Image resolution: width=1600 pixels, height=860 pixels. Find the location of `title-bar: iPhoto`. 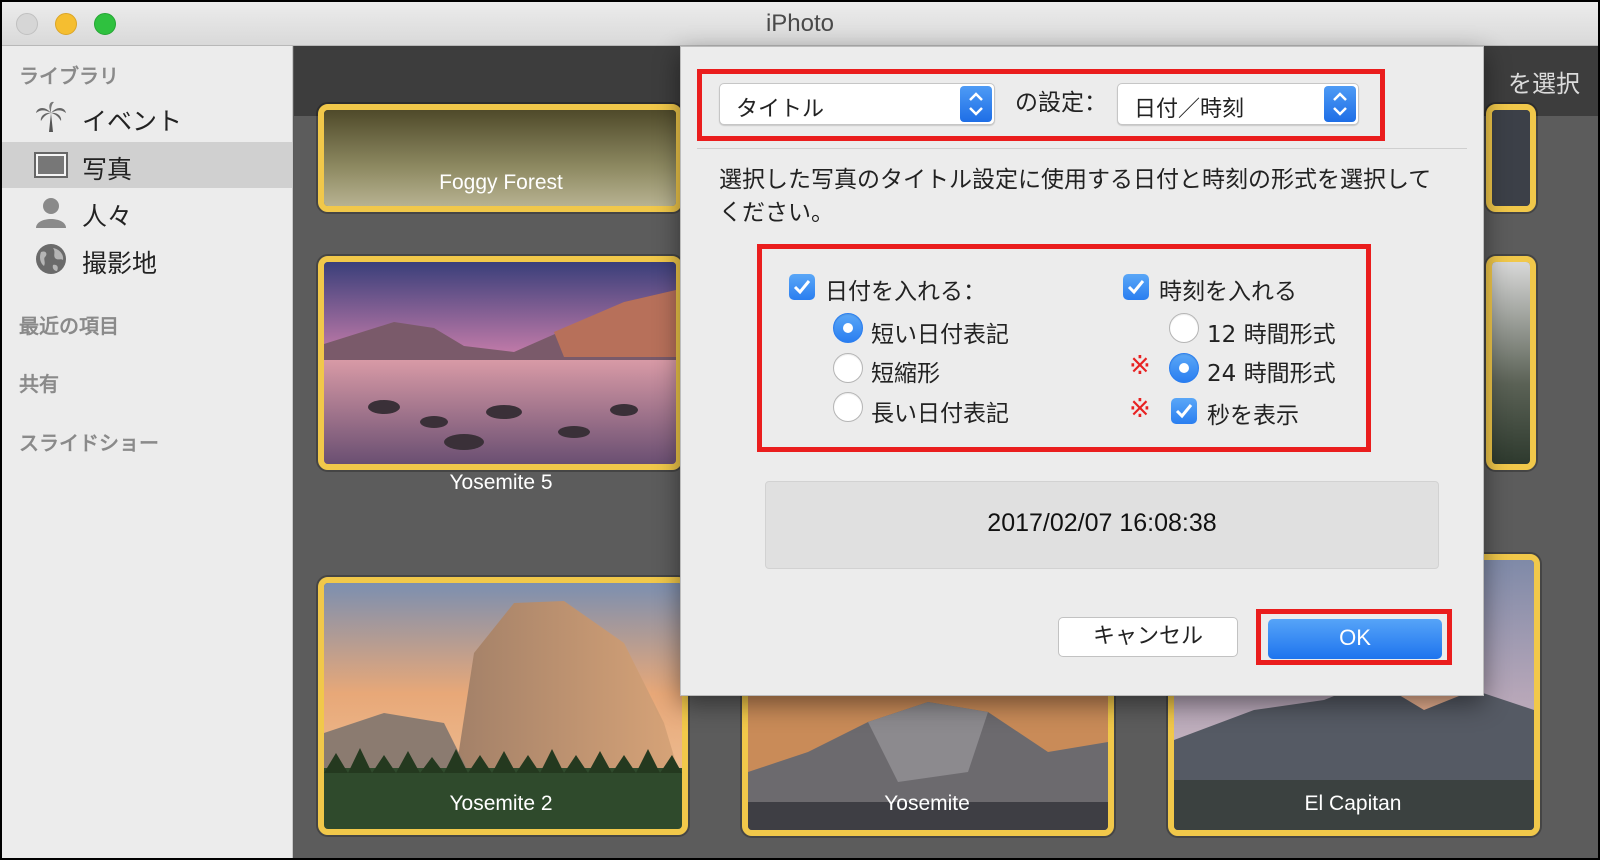

title-bar: iPhoto is located at coordinates (800, 24).